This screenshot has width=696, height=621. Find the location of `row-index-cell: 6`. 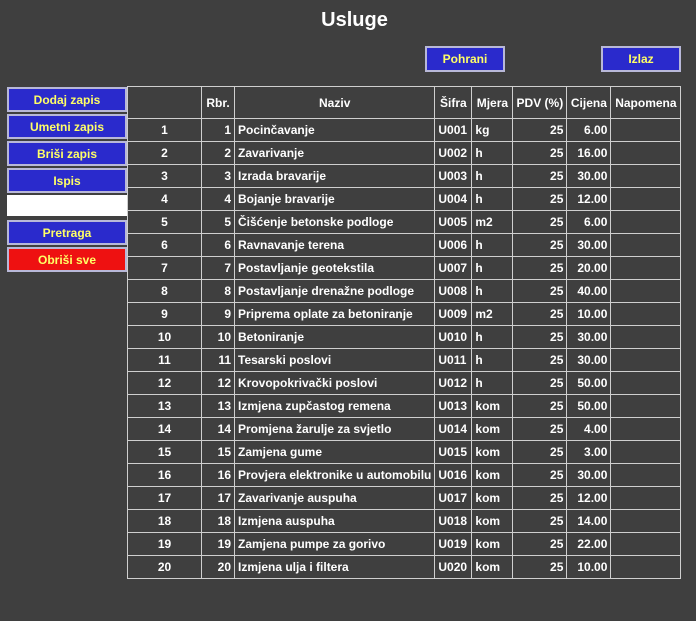

row-index-cell: 6 is located at coordinates (164, 245).